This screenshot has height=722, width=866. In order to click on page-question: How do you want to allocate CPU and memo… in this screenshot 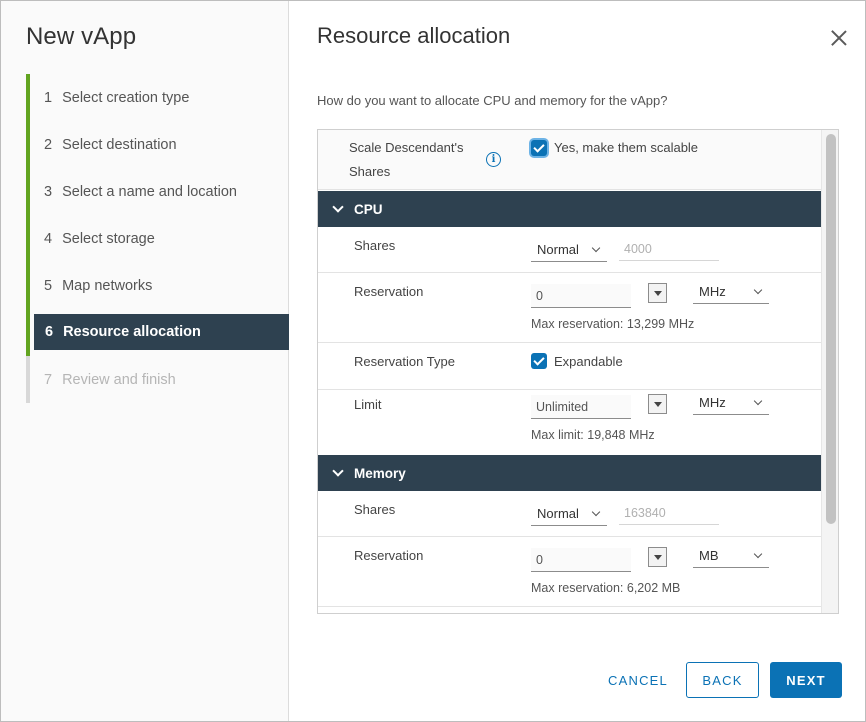, I will do `click(492, 100)`.